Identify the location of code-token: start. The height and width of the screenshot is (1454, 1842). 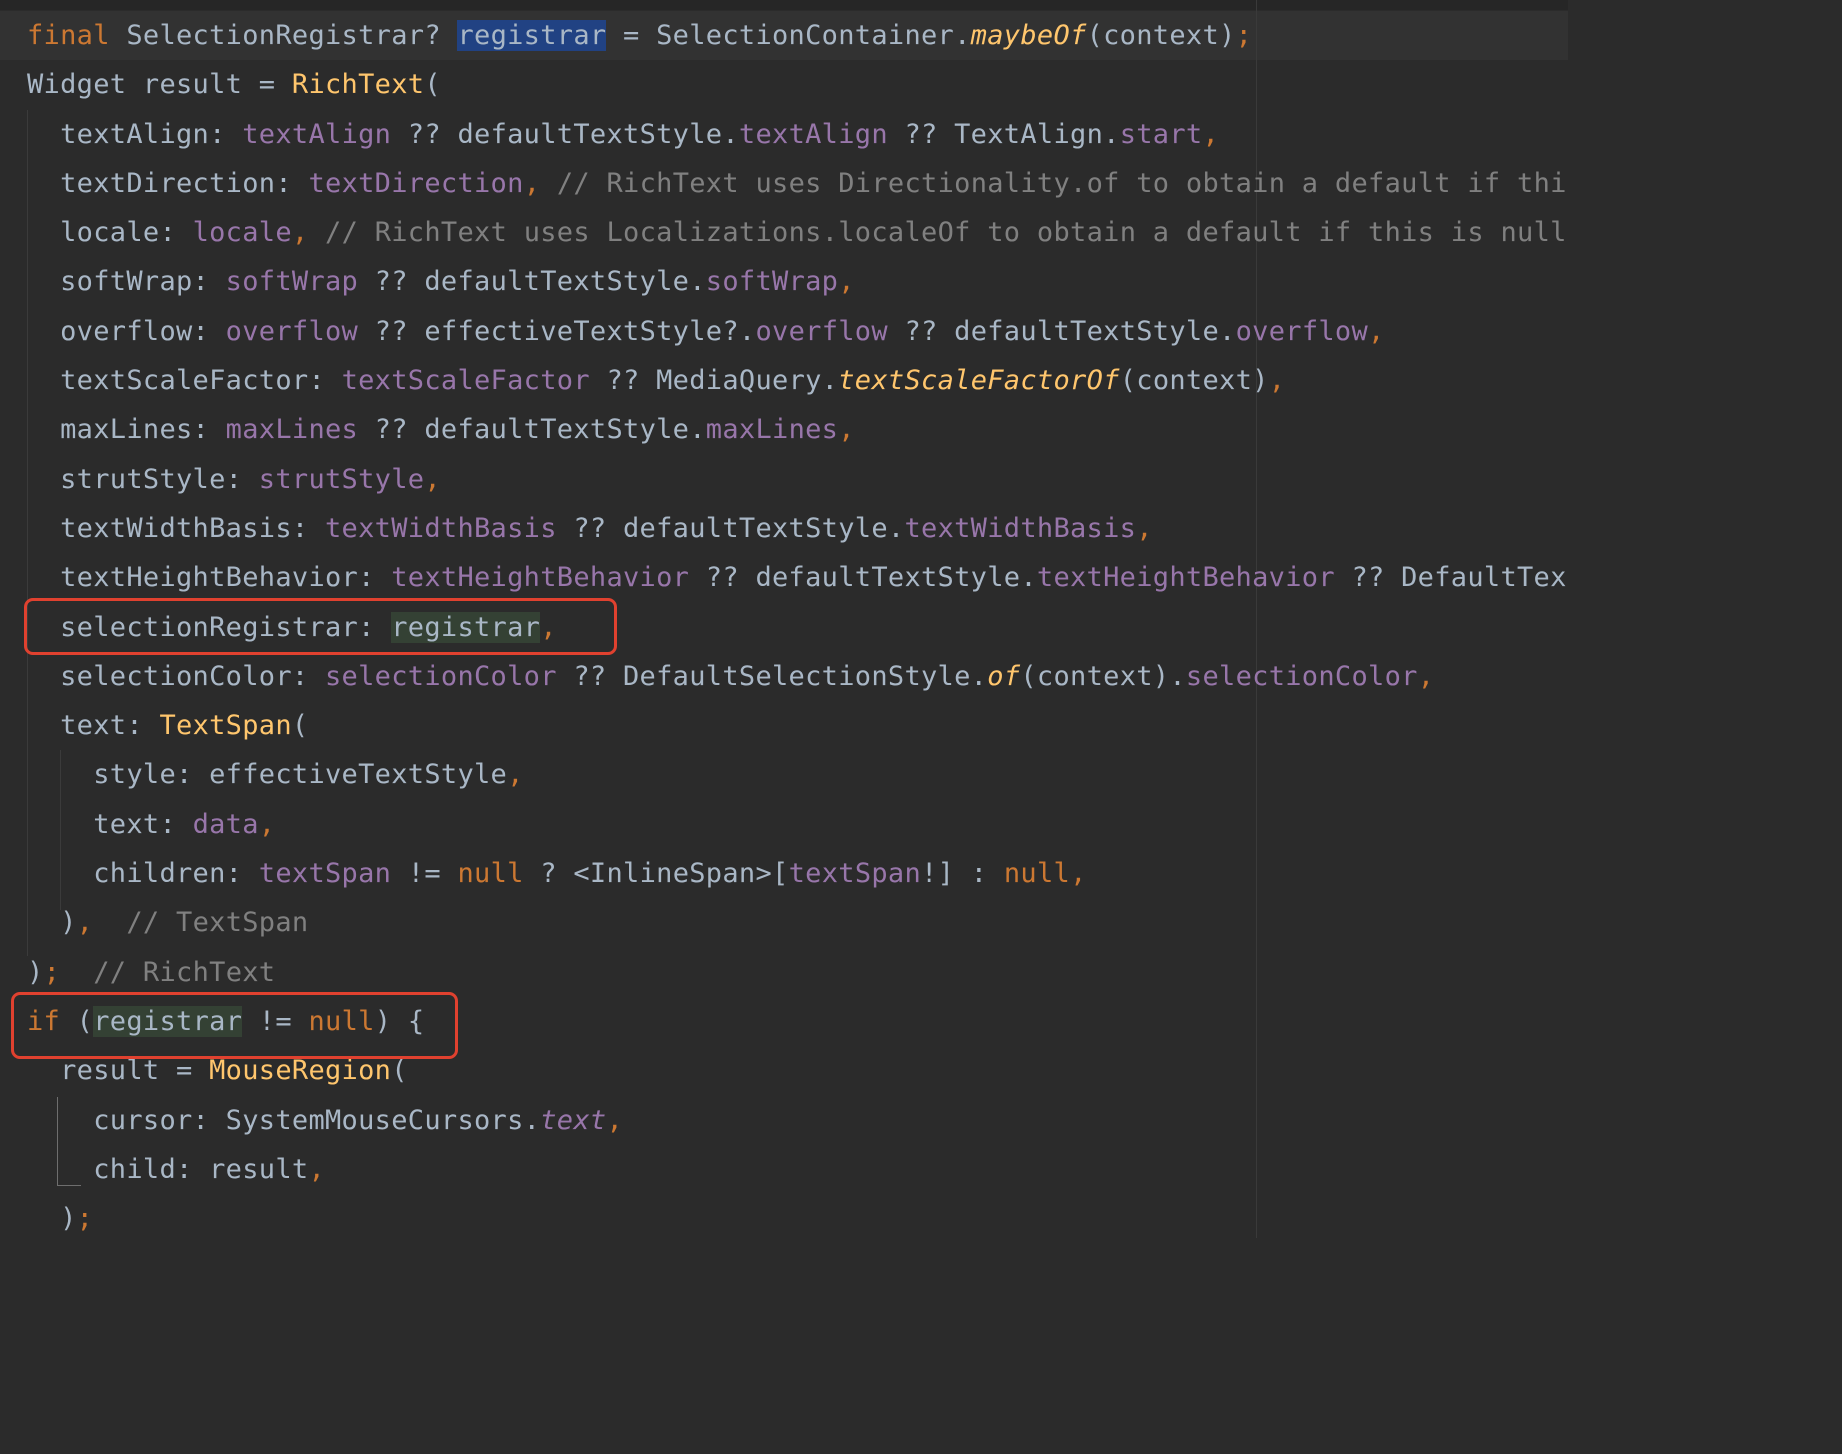
(1161, 134).